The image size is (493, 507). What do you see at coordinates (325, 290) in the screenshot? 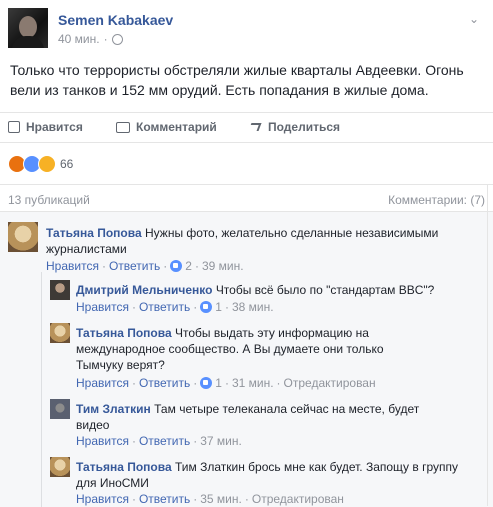
I see `comment-text: Чтобы всё было по "стандартам BBC"?` at bounding box center [325, 290].